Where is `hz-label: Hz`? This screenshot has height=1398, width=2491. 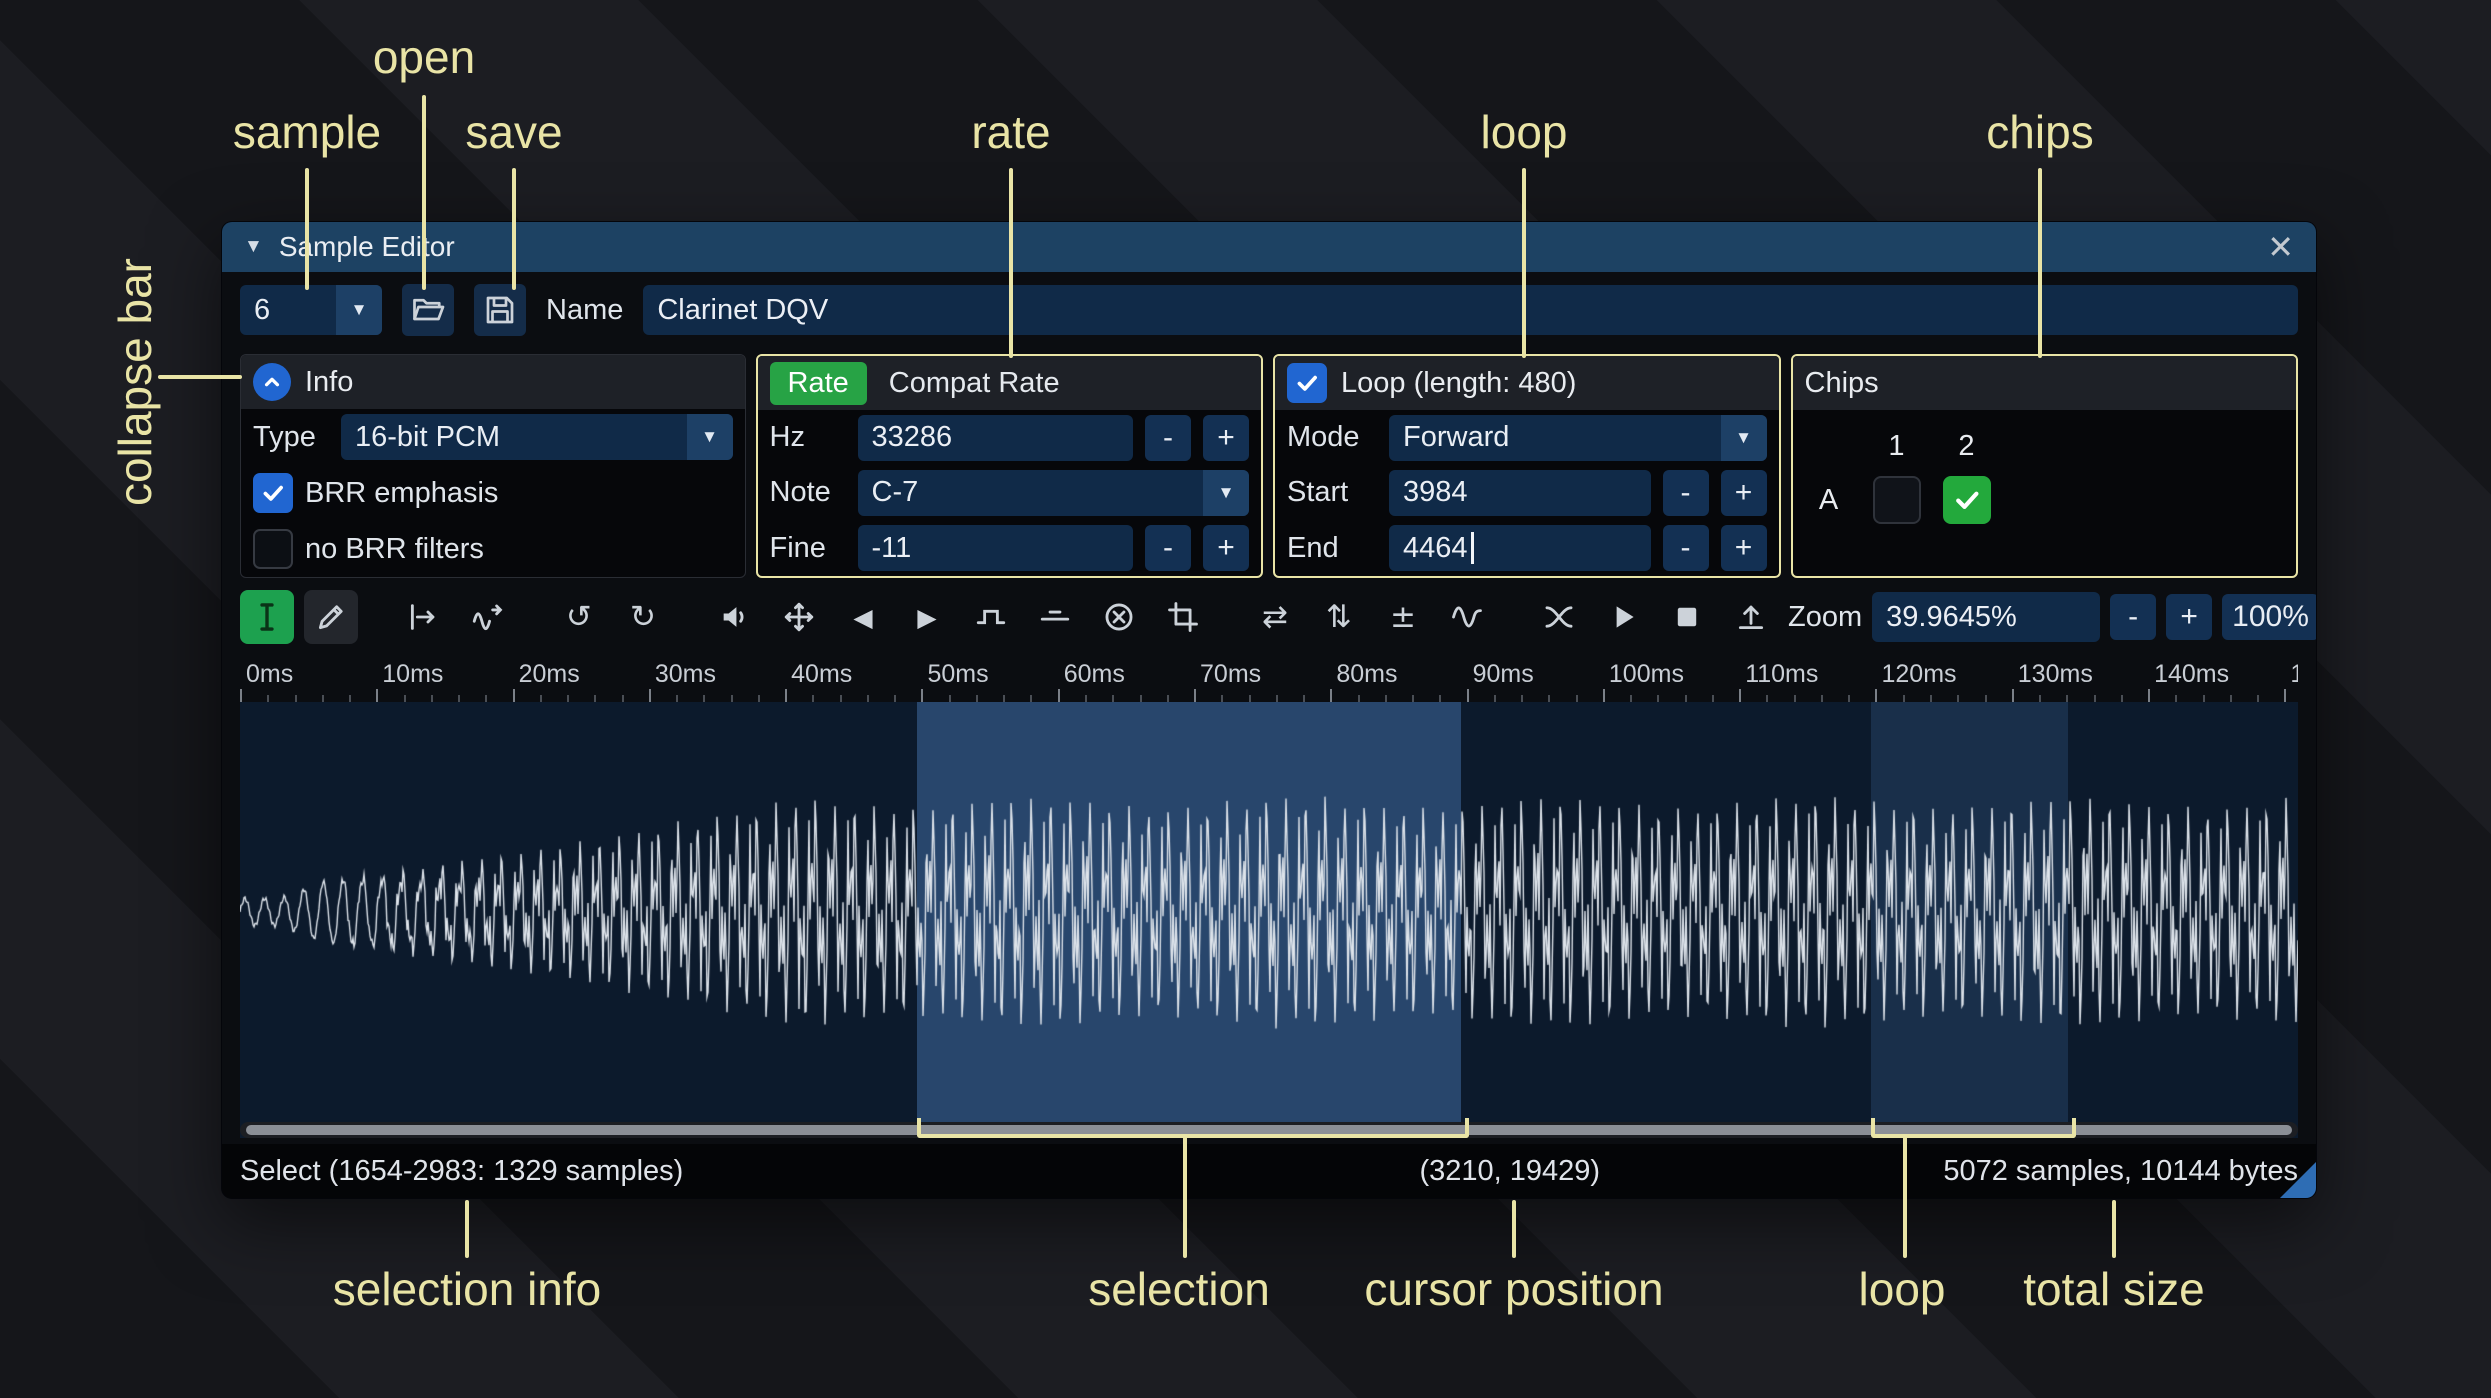 hz-label: Hz is located at coordinates (787, 437).